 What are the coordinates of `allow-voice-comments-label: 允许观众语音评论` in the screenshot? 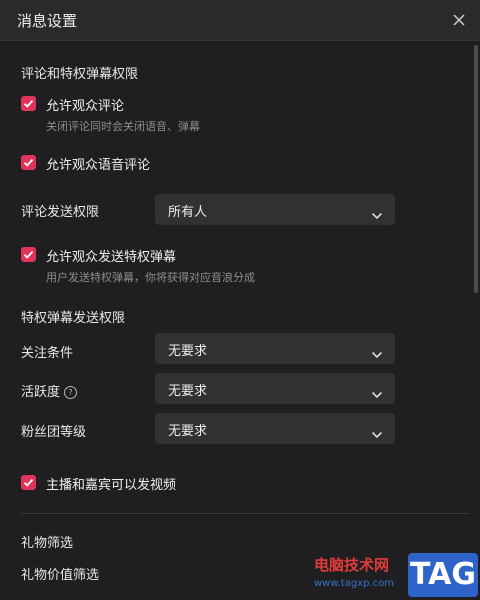 It's located at (98, 165).